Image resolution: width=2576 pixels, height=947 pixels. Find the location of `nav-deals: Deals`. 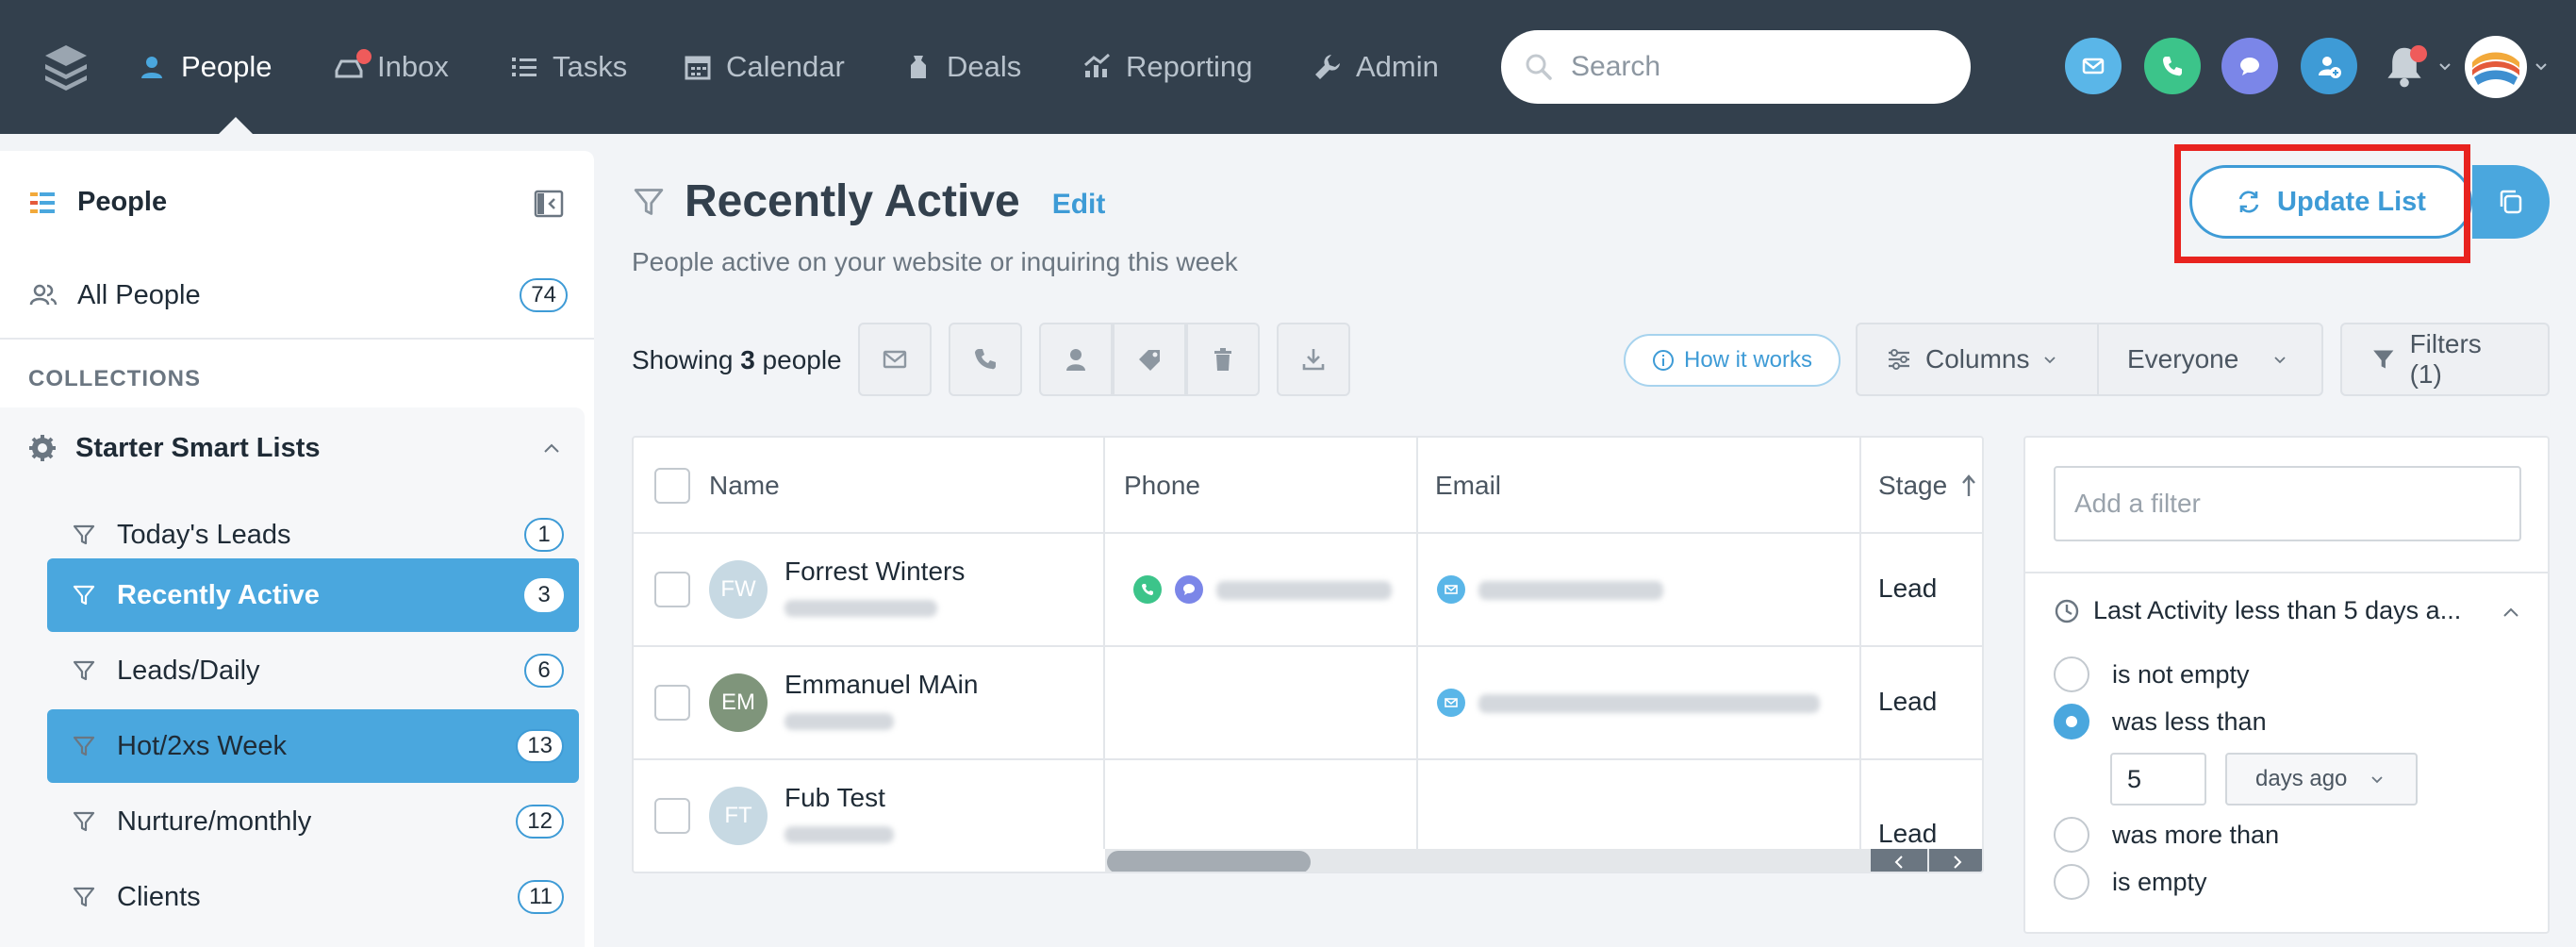

nav-deals: Deals is located at coordinates (962, 67).